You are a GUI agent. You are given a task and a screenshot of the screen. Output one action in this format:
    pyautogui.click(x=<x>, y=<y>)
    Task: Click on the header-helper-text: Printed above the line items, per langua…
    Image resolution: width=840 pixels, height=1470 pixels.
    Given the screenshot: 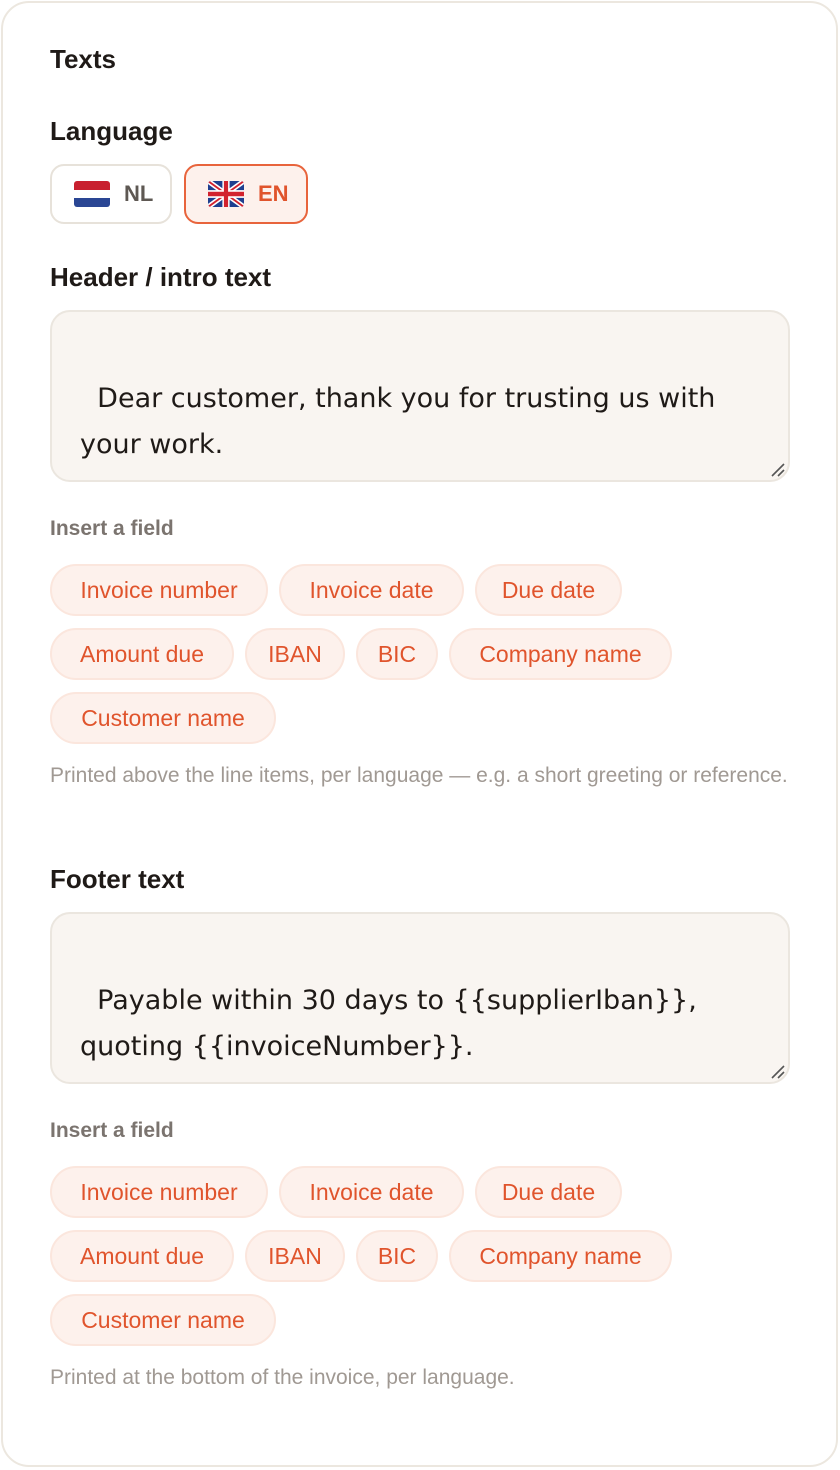 What is the action you would take?
    pyautogui.click(x=419, y=775)
    